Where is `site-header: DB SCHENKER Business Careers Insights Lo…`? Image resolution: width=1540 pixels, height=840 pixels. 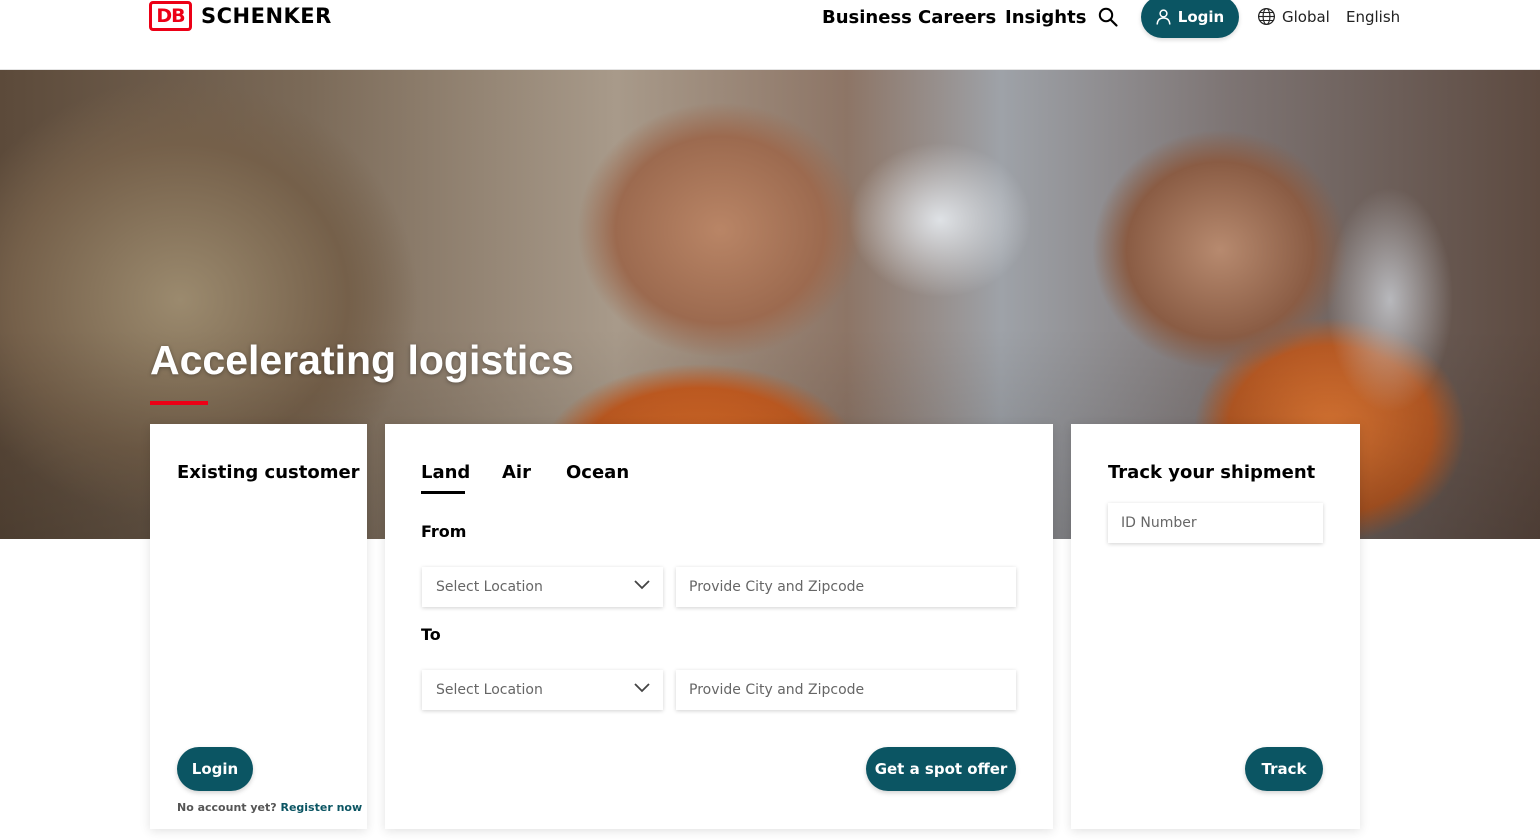 site-header: DB SCHENKER Business Careers Insights Lo… is located at coordinates (770, 35).